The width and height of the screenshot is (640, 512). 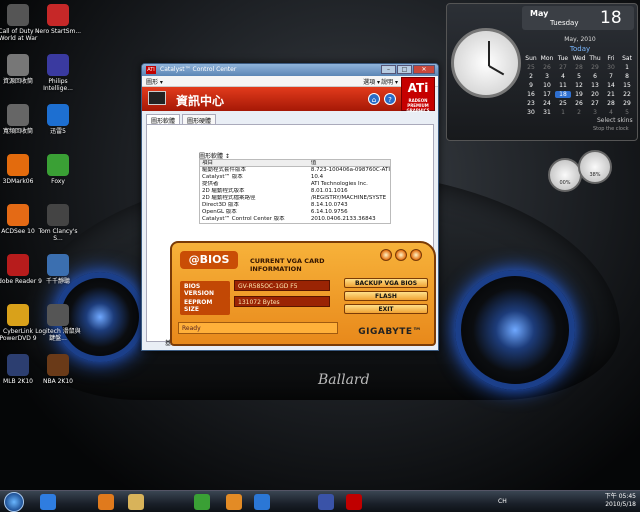 What do you see at coordinates (401, 255) in the screenshot?
I see `bios-minimize-icon` at bounding box center [401, 255].